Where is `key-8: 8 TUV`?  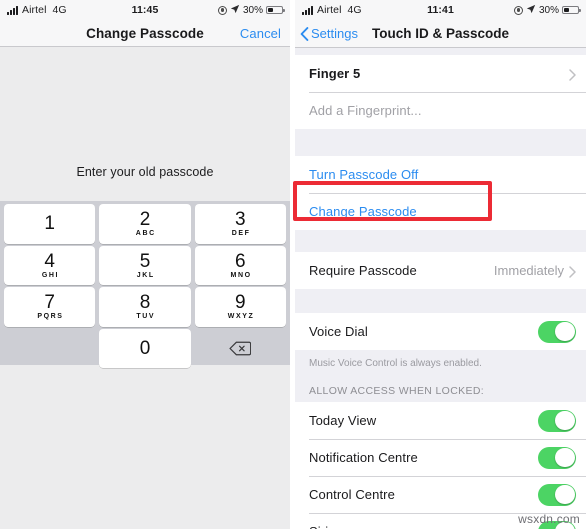
key-8: 8 TUV is located at coordinates (145, 307).